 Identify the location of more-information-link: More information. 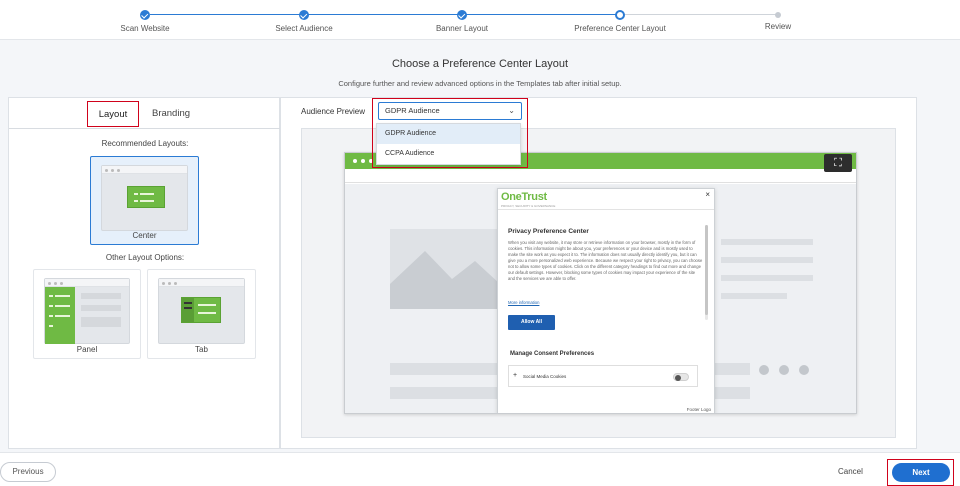
(523, 302).